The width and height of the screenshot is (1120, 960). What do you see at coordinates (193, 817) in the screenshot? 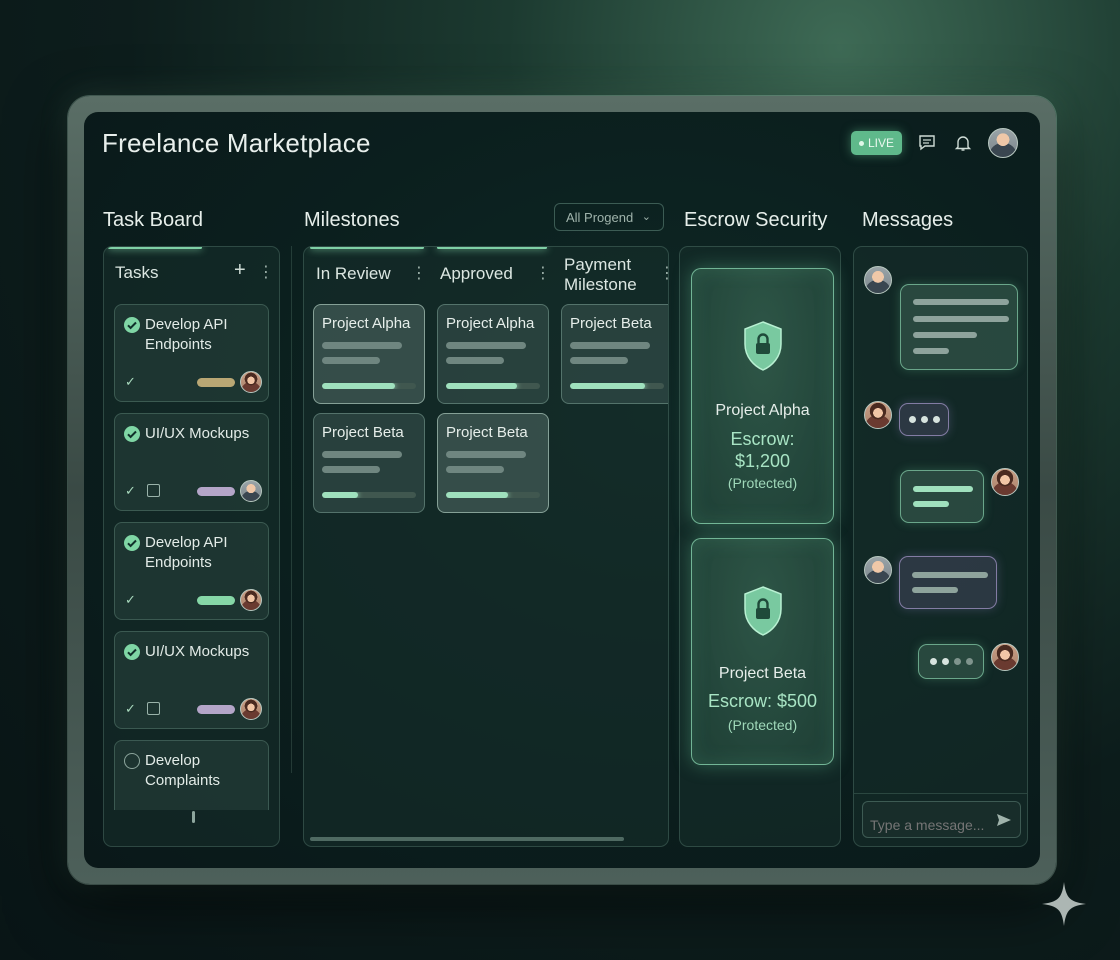
I see `tasks-scrollbar` at bounding box center [193, 817].